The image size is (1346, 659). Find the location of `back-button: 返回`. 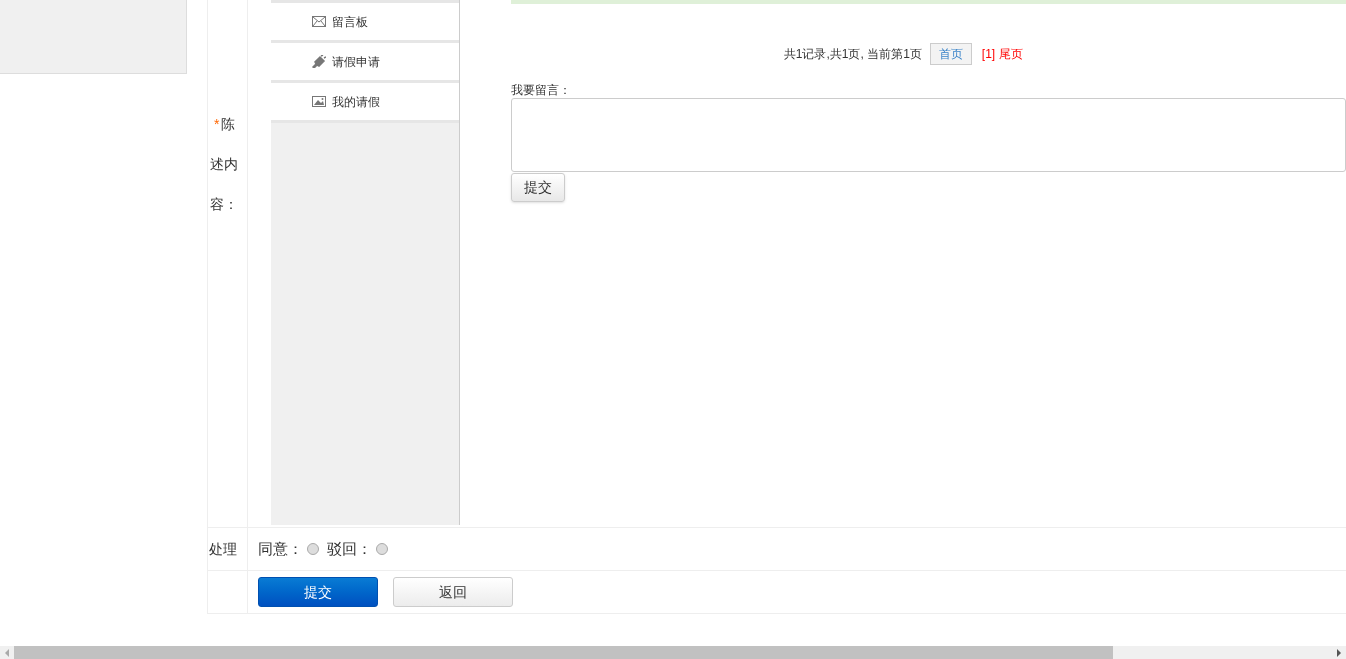

back-button: 返回 is located at coordinates (453, 592).